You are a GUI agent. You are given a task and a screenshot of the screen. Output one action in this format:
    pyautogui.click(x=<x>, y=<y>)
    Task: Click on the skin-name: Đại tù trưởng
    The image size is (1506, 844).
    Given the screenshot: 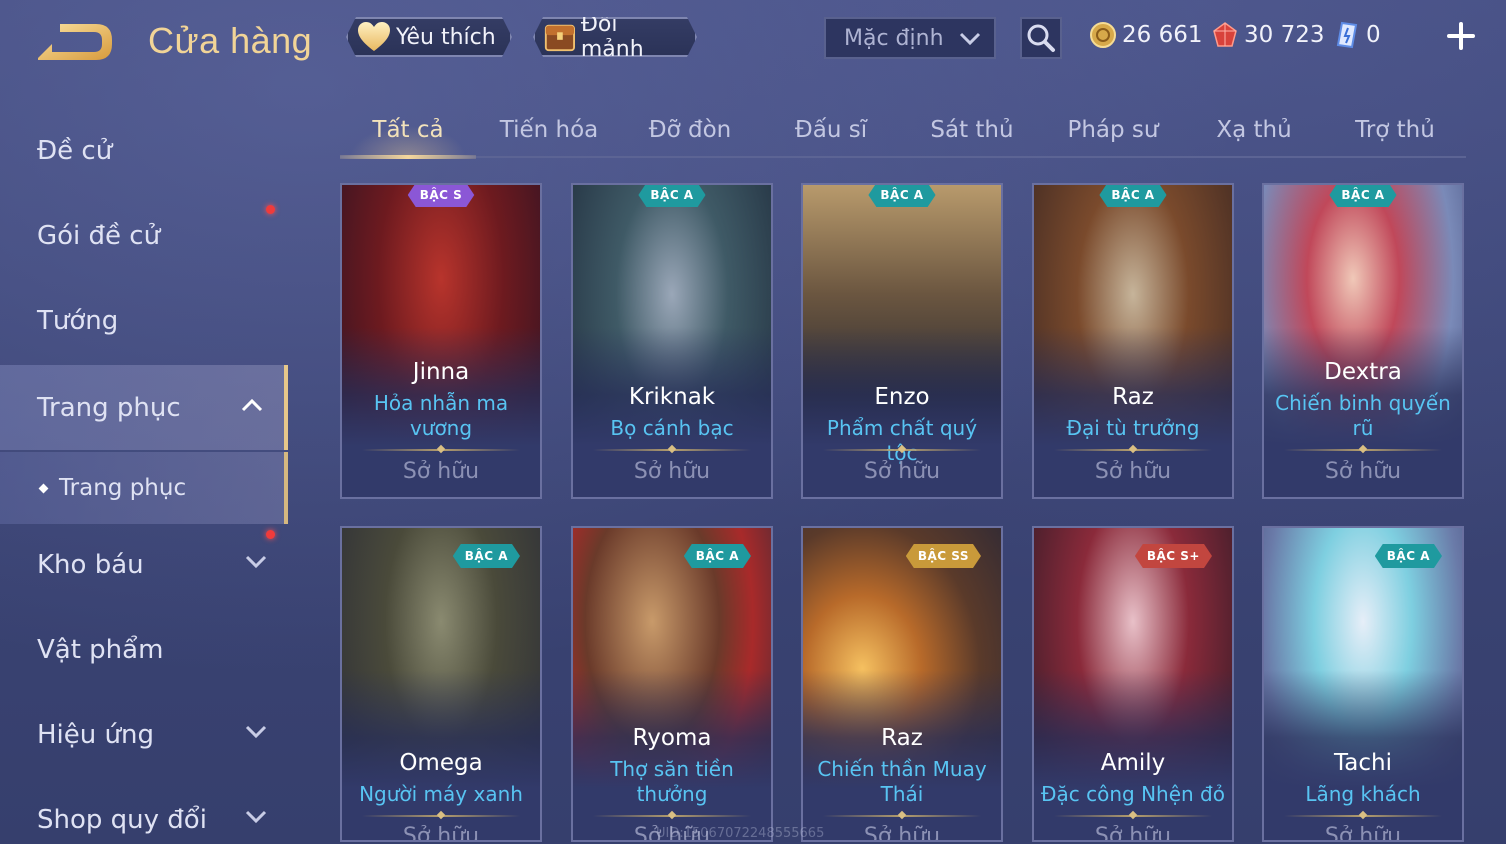 What is the action you would take?
    pyautogui.click(x=1133, y=428)
    